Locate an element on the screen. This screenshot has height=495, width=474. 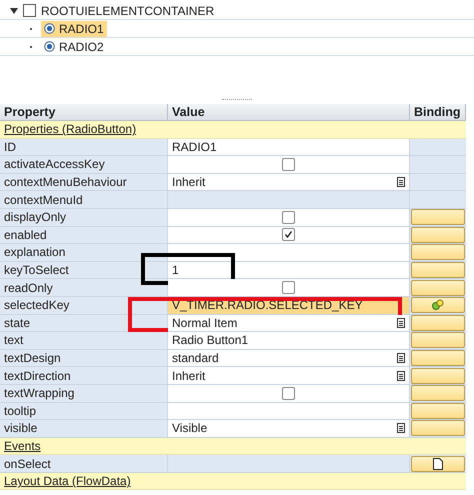
property-name: contextMenuId is located at coordinates (84, 200).